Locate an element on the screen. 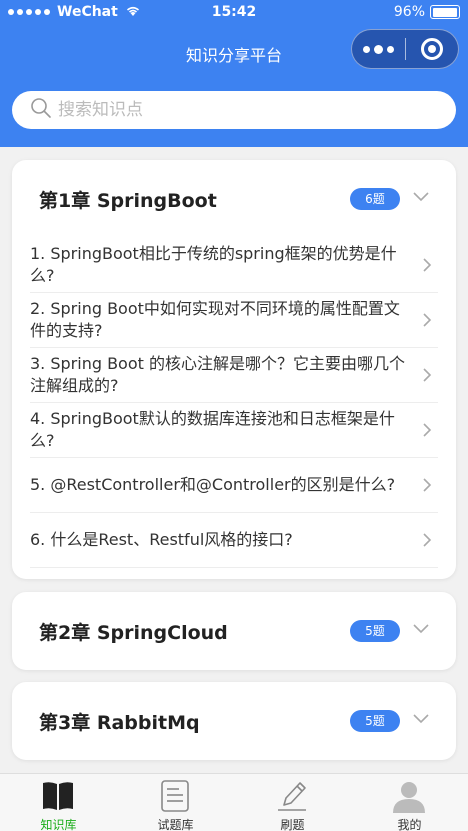 Image resolution: width=468 pixels, height=831 pixels. tab-practice: 刷题 is located at coordinates (292, 802).